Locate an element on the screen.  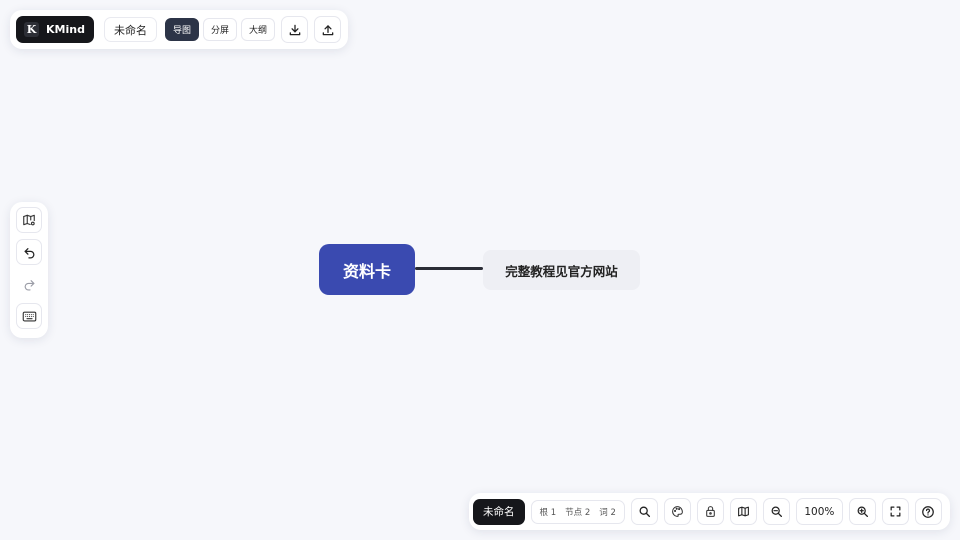
theme-button is located at coordinates (677, 511).